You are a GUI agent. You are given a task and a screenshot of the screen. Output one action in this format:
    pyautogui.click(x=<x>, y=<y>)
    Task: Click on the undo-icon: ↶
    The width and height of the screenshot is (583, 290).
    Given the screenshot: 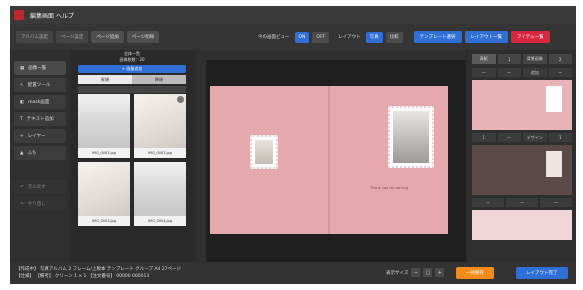 What is the action you would take?
    pyautogui.click(x=22, y=187)
    